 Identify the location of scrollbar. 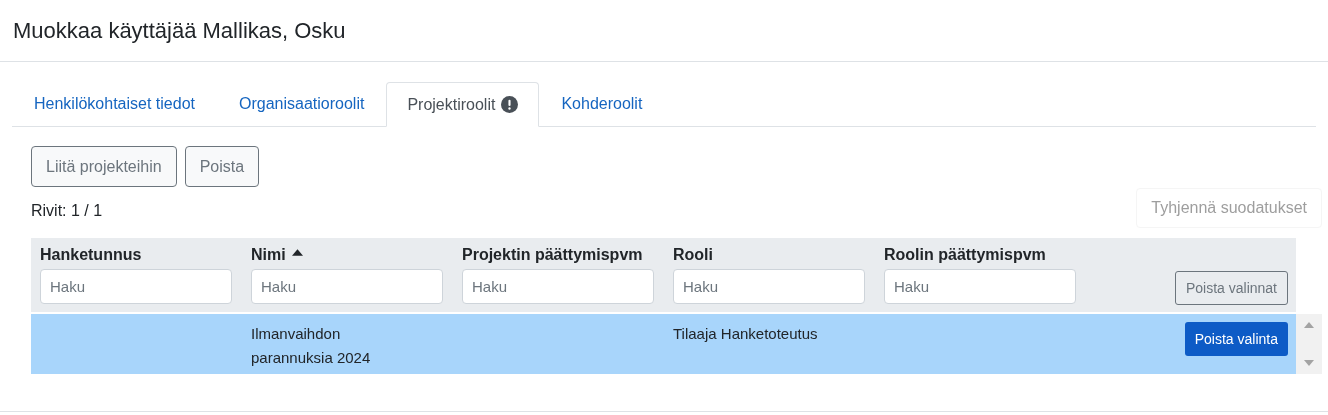
(1309, 344).